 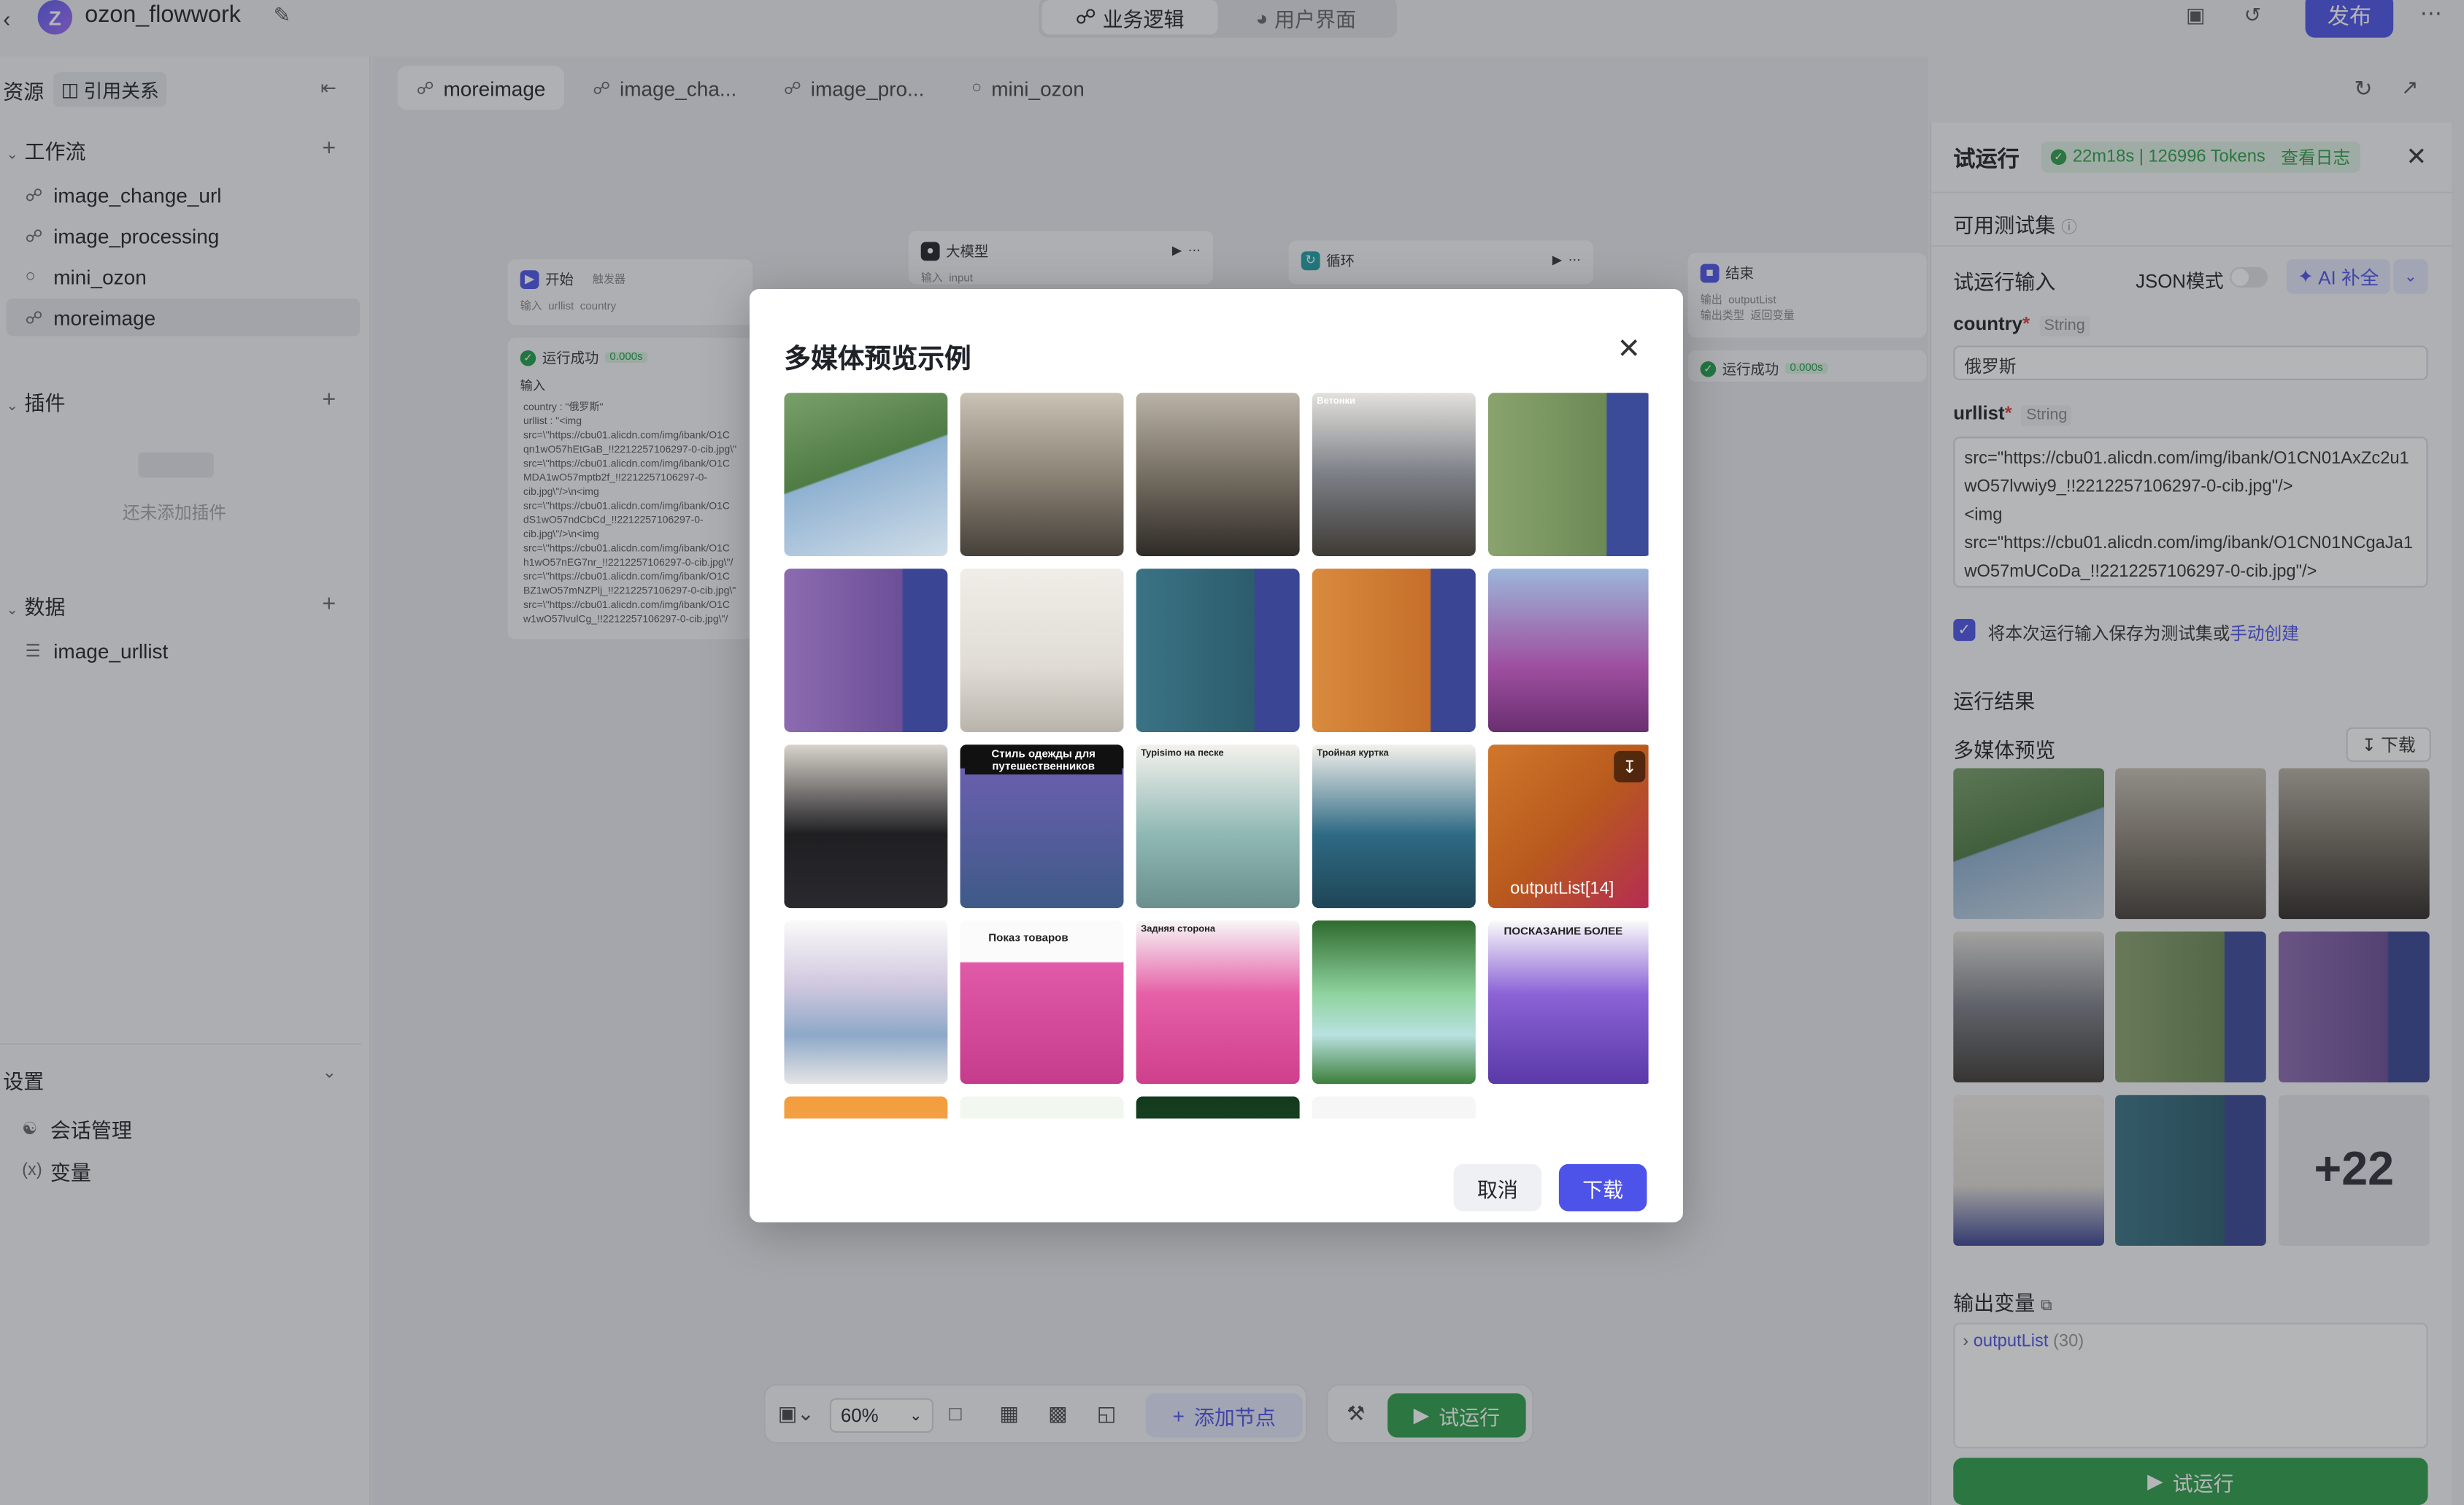 What do you see at coordinates (1630, 766) in the screenshot?
I see `download-icon: ↧` at bounding box center [1630, 766].